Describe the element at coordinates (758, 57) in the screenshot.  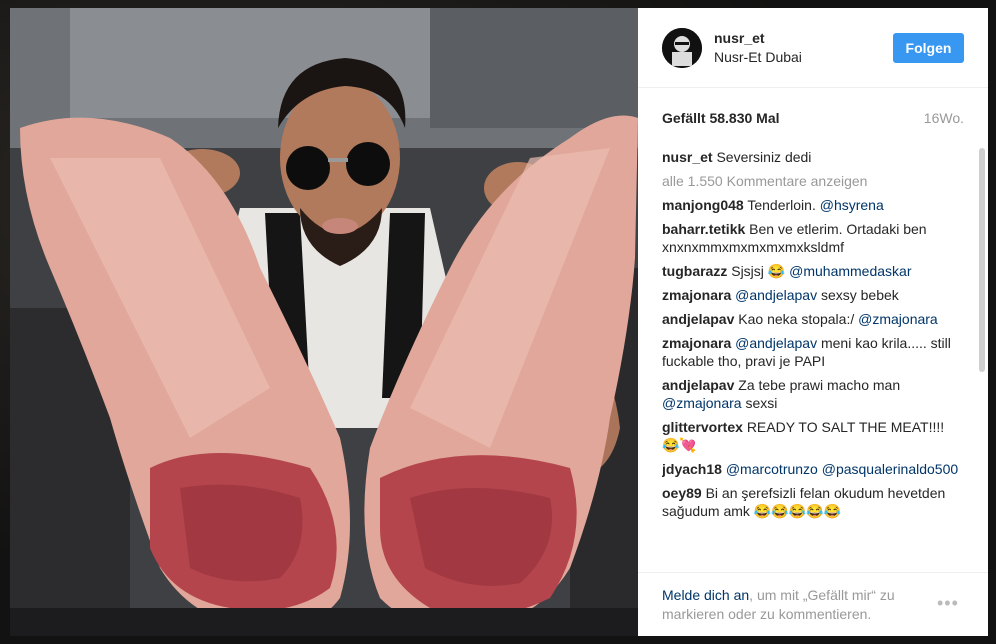
I see `location-link: Nusr-Et Dubai` at that location.